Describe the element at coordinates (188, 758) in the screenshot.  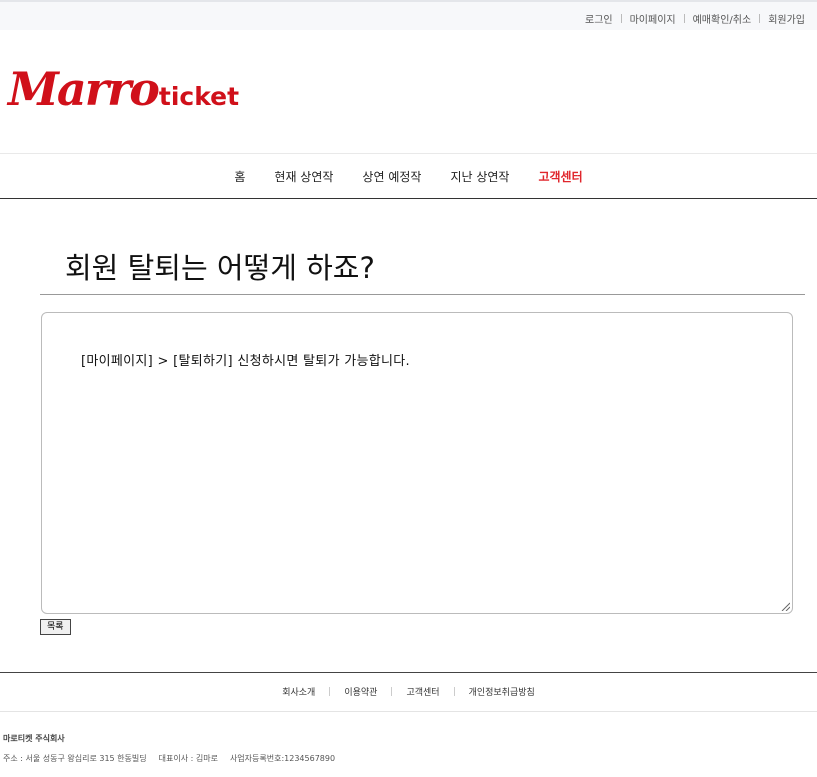
I see `company-ceo: 대표이사 : 김마로` at that location.